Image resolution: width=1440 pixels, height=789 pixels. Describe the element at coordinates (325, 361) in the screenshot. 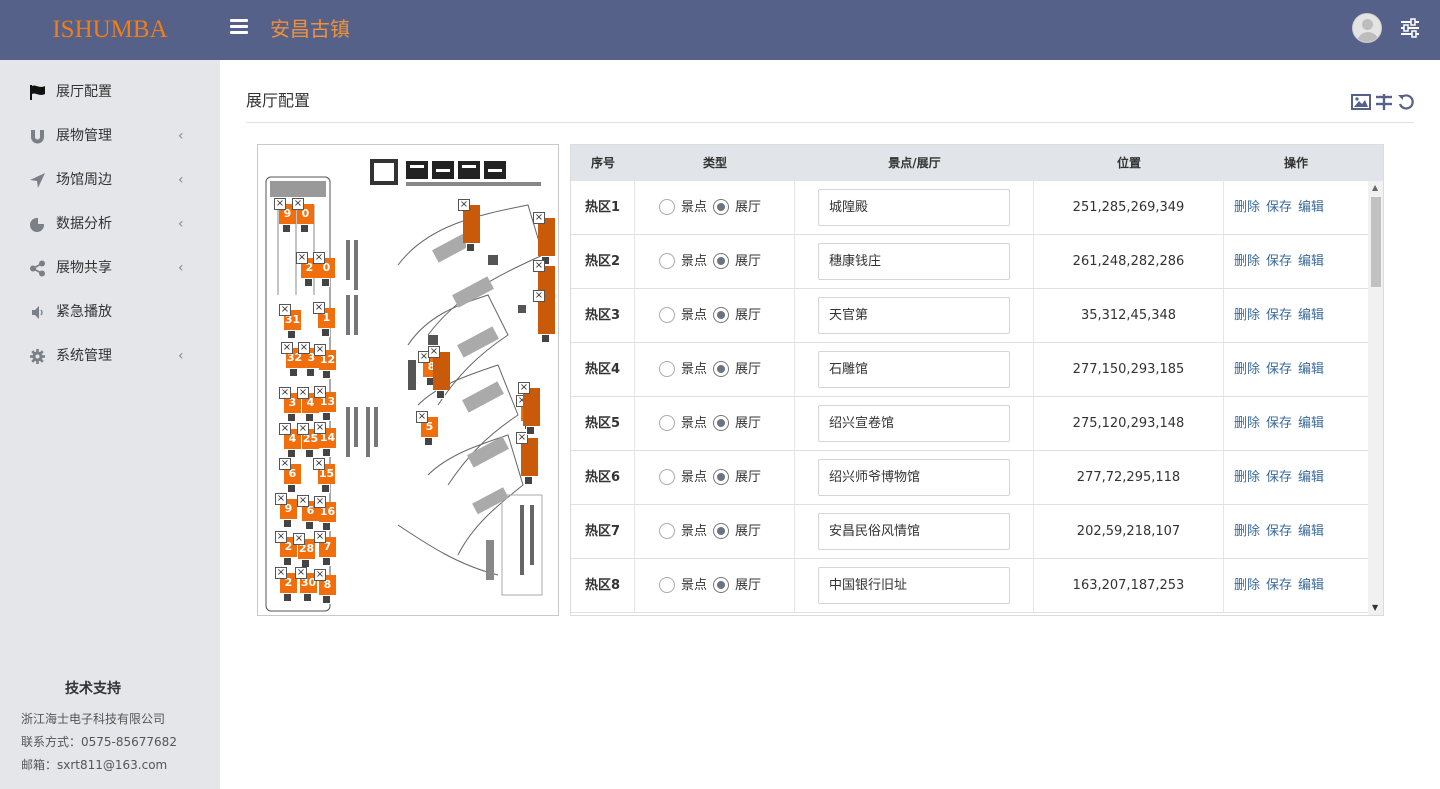

I see `hotspot-marker: 12 ×` at that location.